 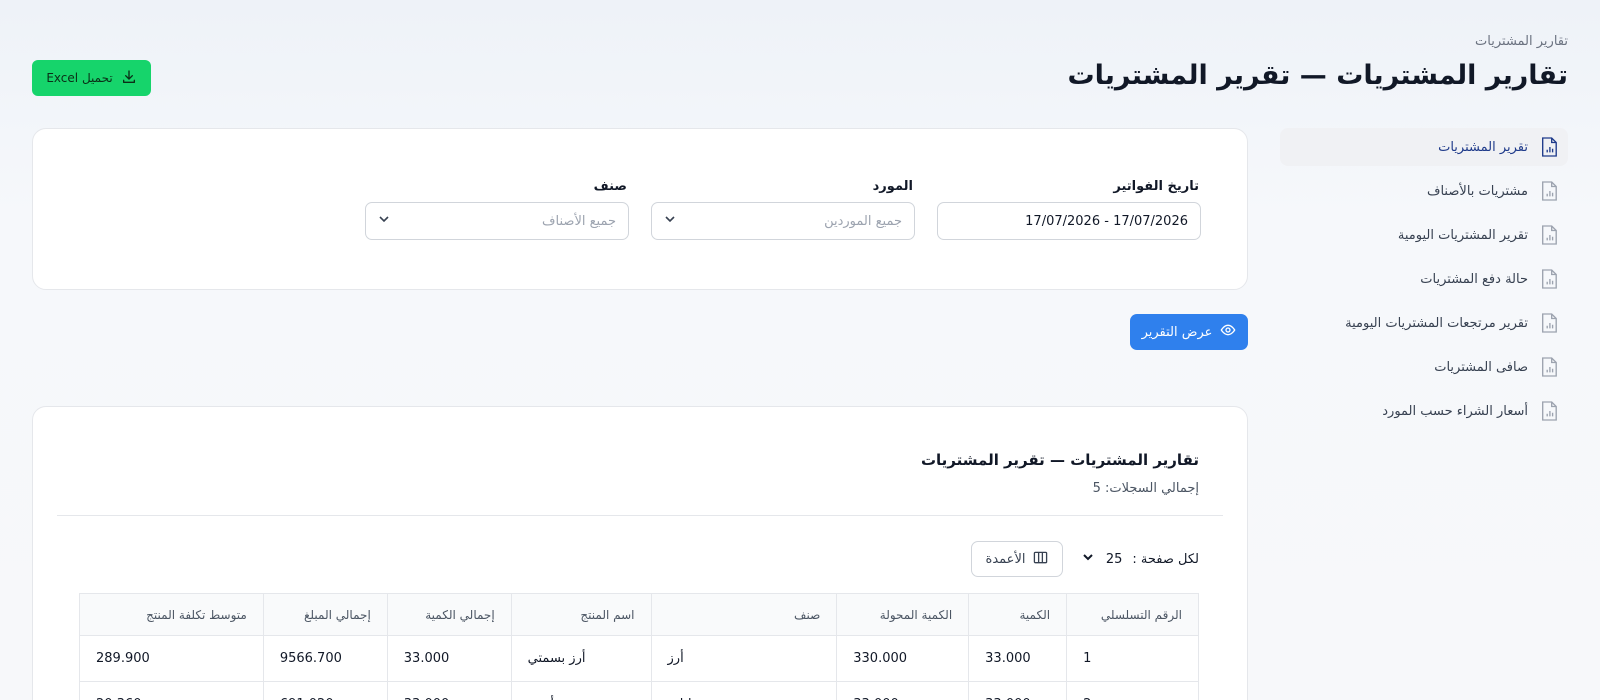 What do you see at coordinates (744, 614) in the screenshot?
I see `column-header: صنف` at bounding box center [744, 614].